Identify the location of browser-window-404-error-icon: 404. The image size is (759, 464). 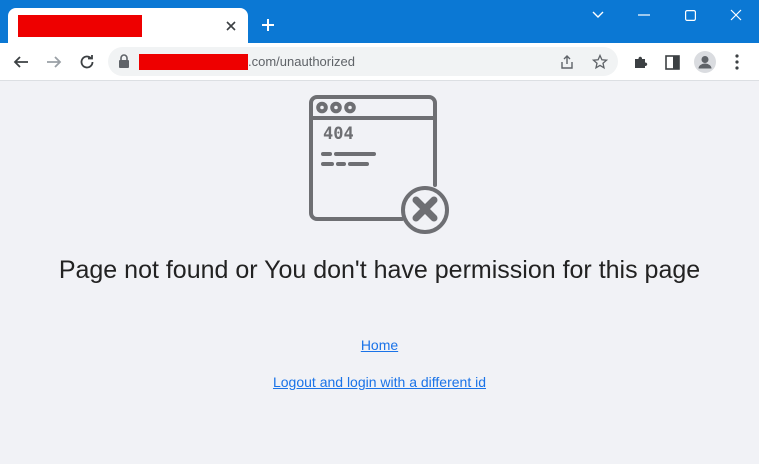
(379, 165).